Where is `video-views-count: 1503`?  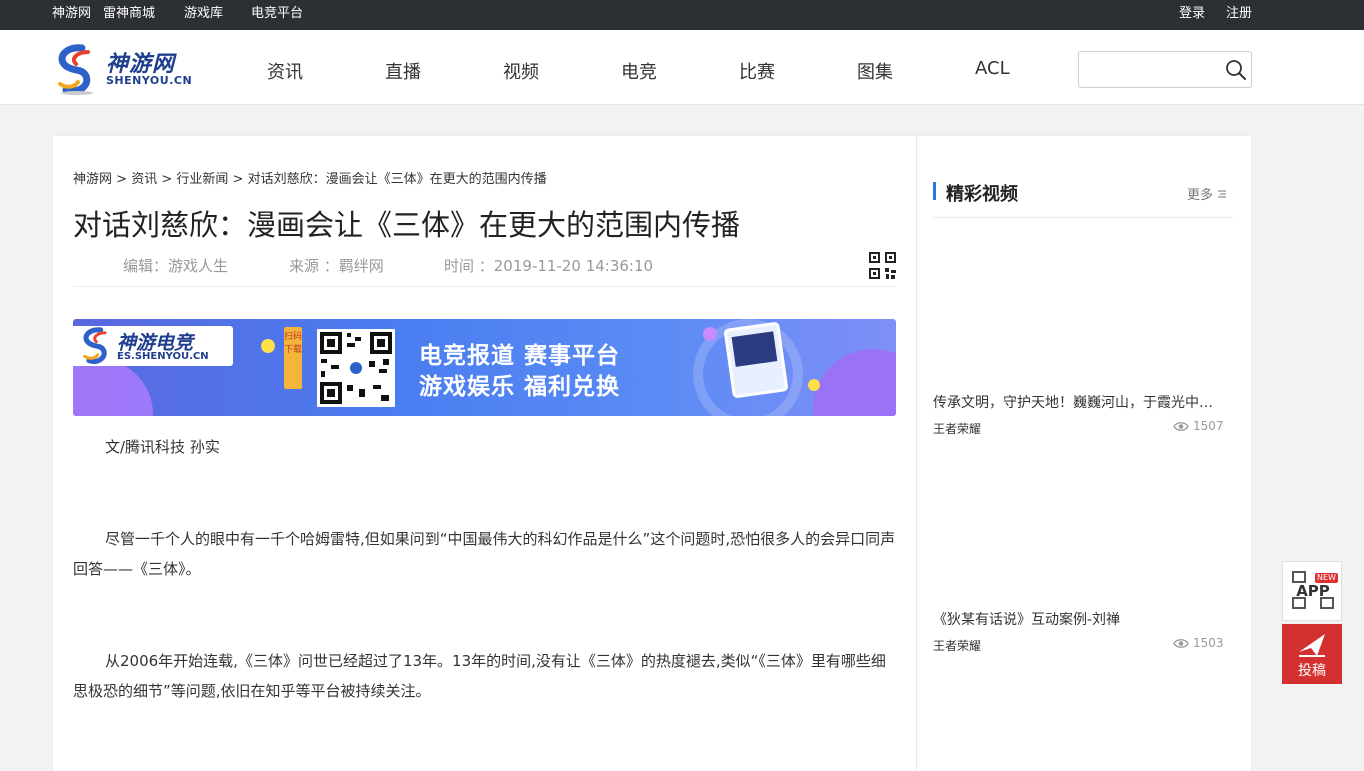 video-views-count: 1503 is located at coordinates (1208, 643).